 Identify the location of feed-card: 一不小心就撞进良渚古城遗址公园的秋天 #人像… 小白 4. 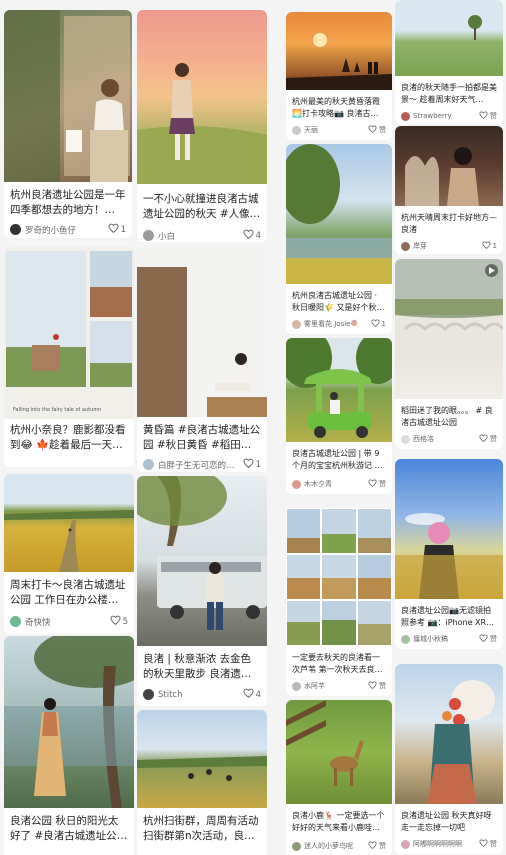
(202, 126).